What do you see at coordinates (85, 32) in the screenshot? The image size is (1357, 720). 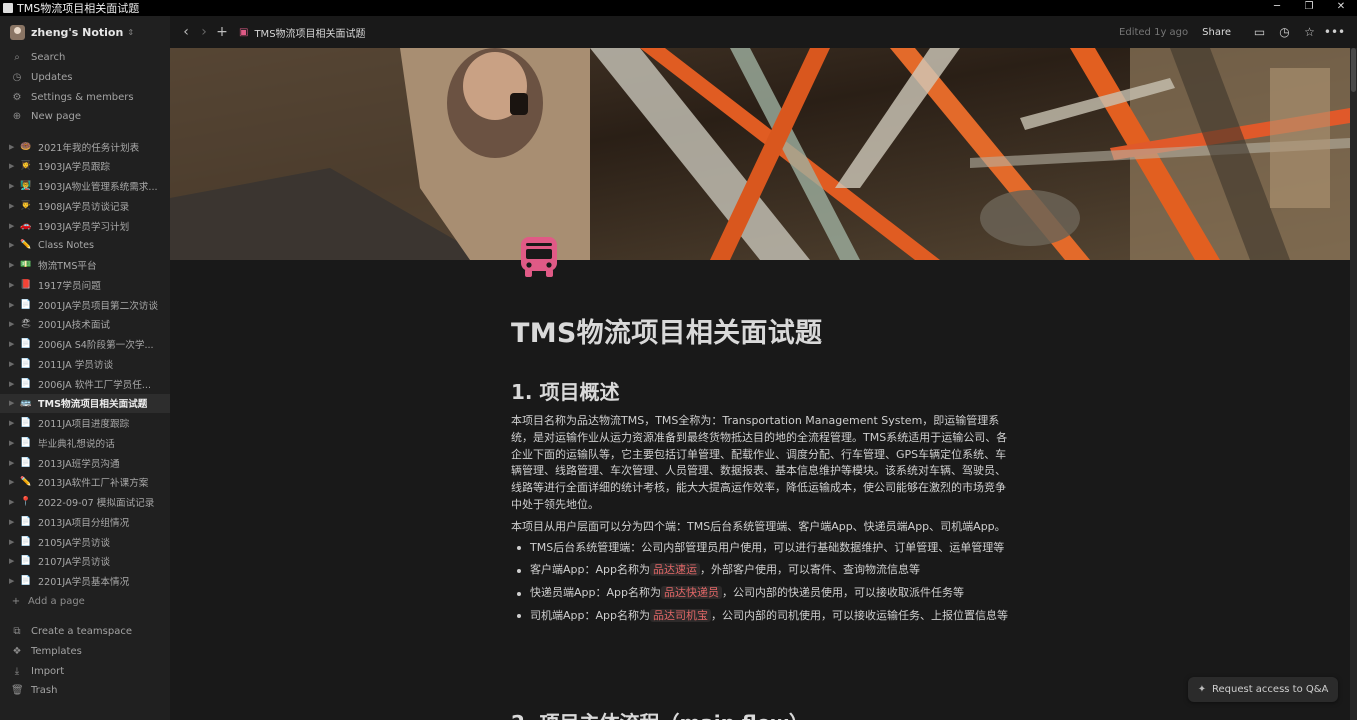 I see `workspace-switcher: zheng's Notion ⇕` at bounding box center [85, 32].